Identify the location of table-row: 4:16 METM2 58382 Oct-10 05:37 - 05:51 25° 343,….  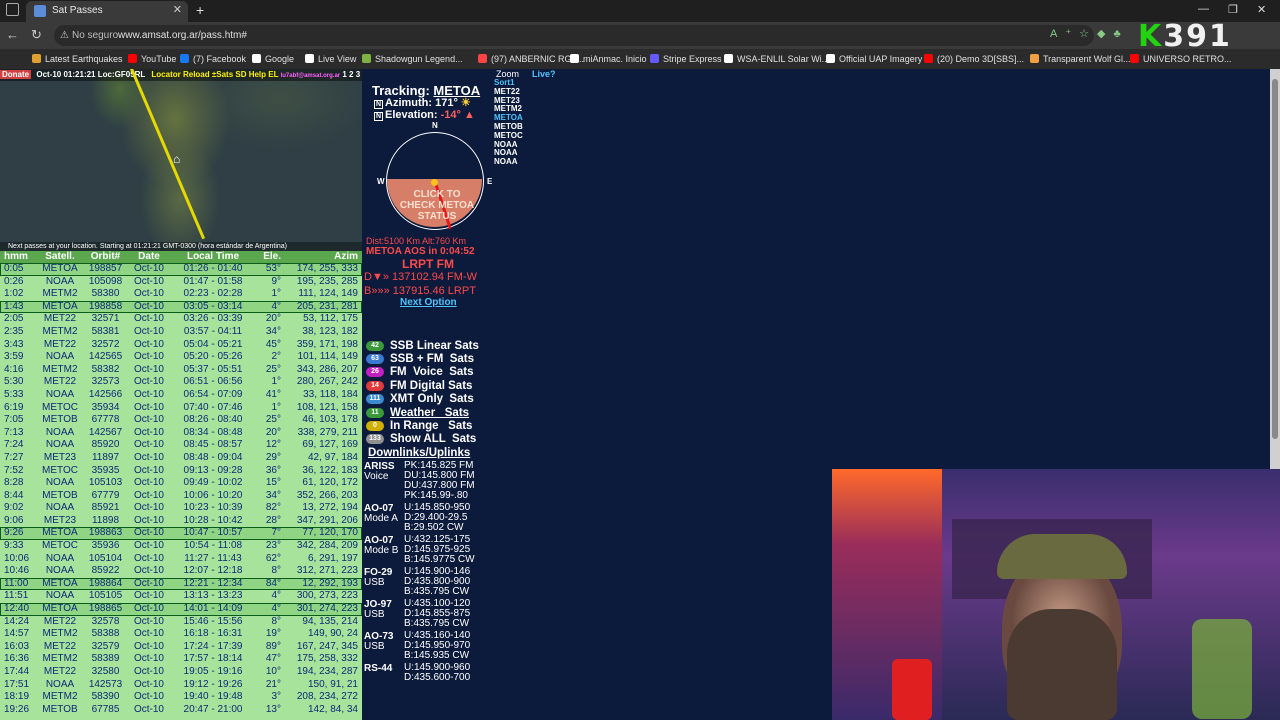
(181, 370).